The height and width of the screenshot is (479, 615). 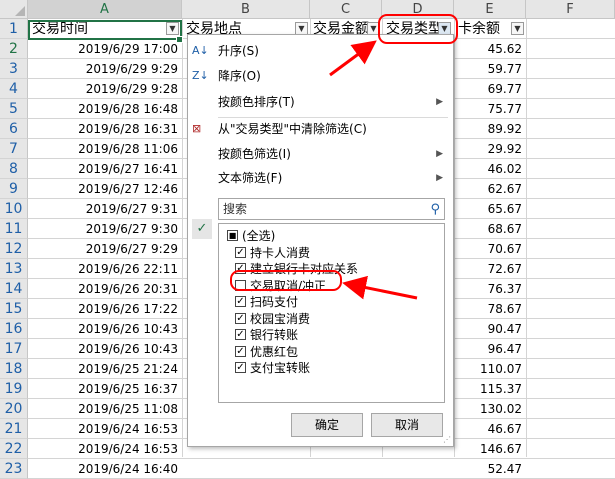 What do you see at coordinates (14, 329) in the screenshot?
I see `row-header: 16` at bounding box center [14, 329].